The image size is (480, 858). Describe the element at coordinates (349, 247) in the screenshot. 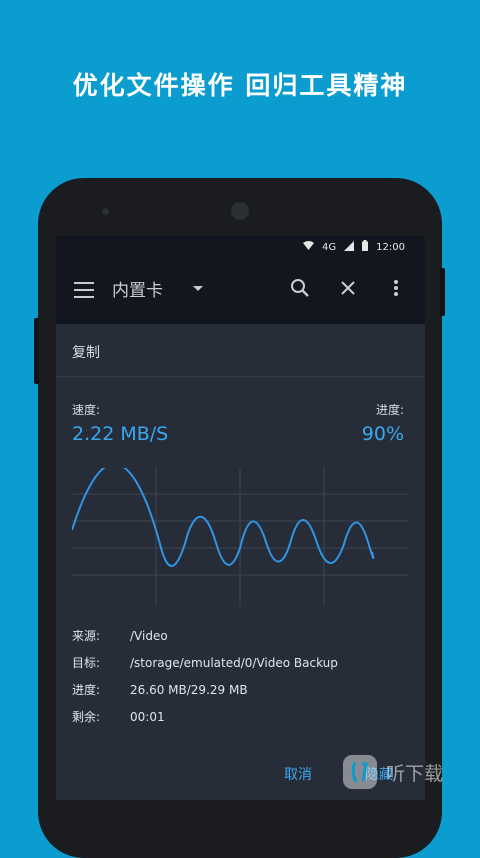

I see `signal-icon` at that location.